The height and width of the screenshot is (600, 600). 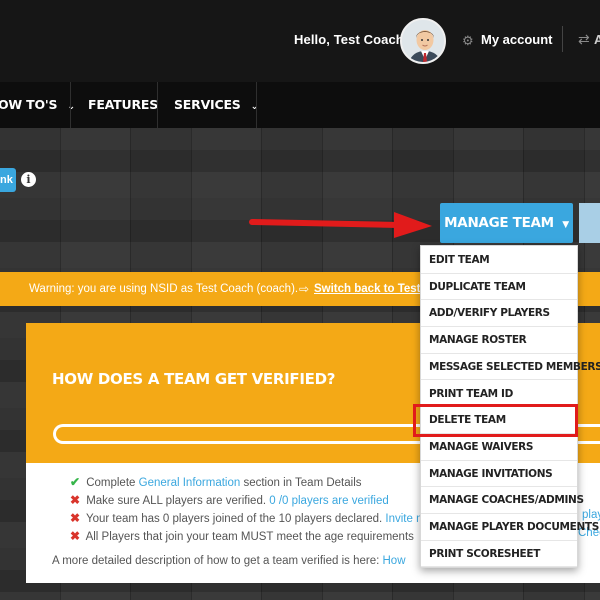 I want to click on header-divider, so click(x=562, y=39).